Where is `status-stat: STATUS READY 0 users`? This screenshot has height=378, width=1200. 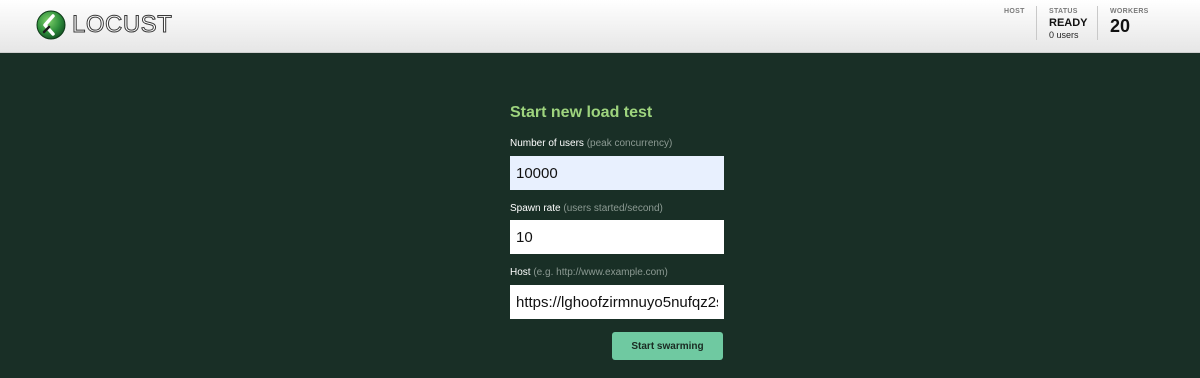 status-stat: STATUS READY 0 users is located at coordinates (1068, 24).